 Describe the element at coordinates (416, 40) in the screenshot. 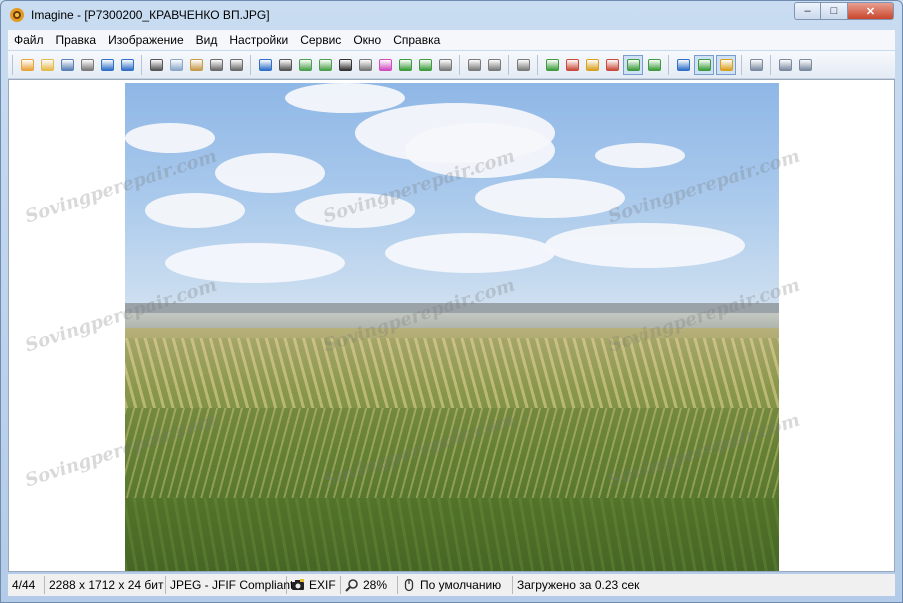

I see `menu-help: Справка` at that location.